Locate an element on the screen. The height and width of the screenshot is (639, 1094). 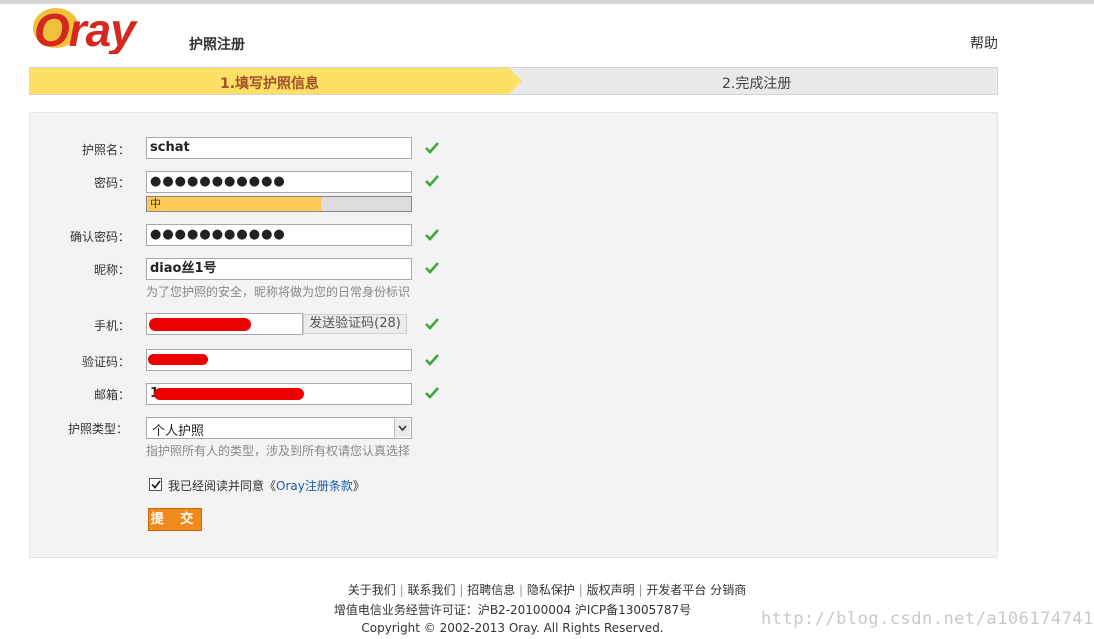
password-strength-label: 中 is located at coordinates (155, 203).